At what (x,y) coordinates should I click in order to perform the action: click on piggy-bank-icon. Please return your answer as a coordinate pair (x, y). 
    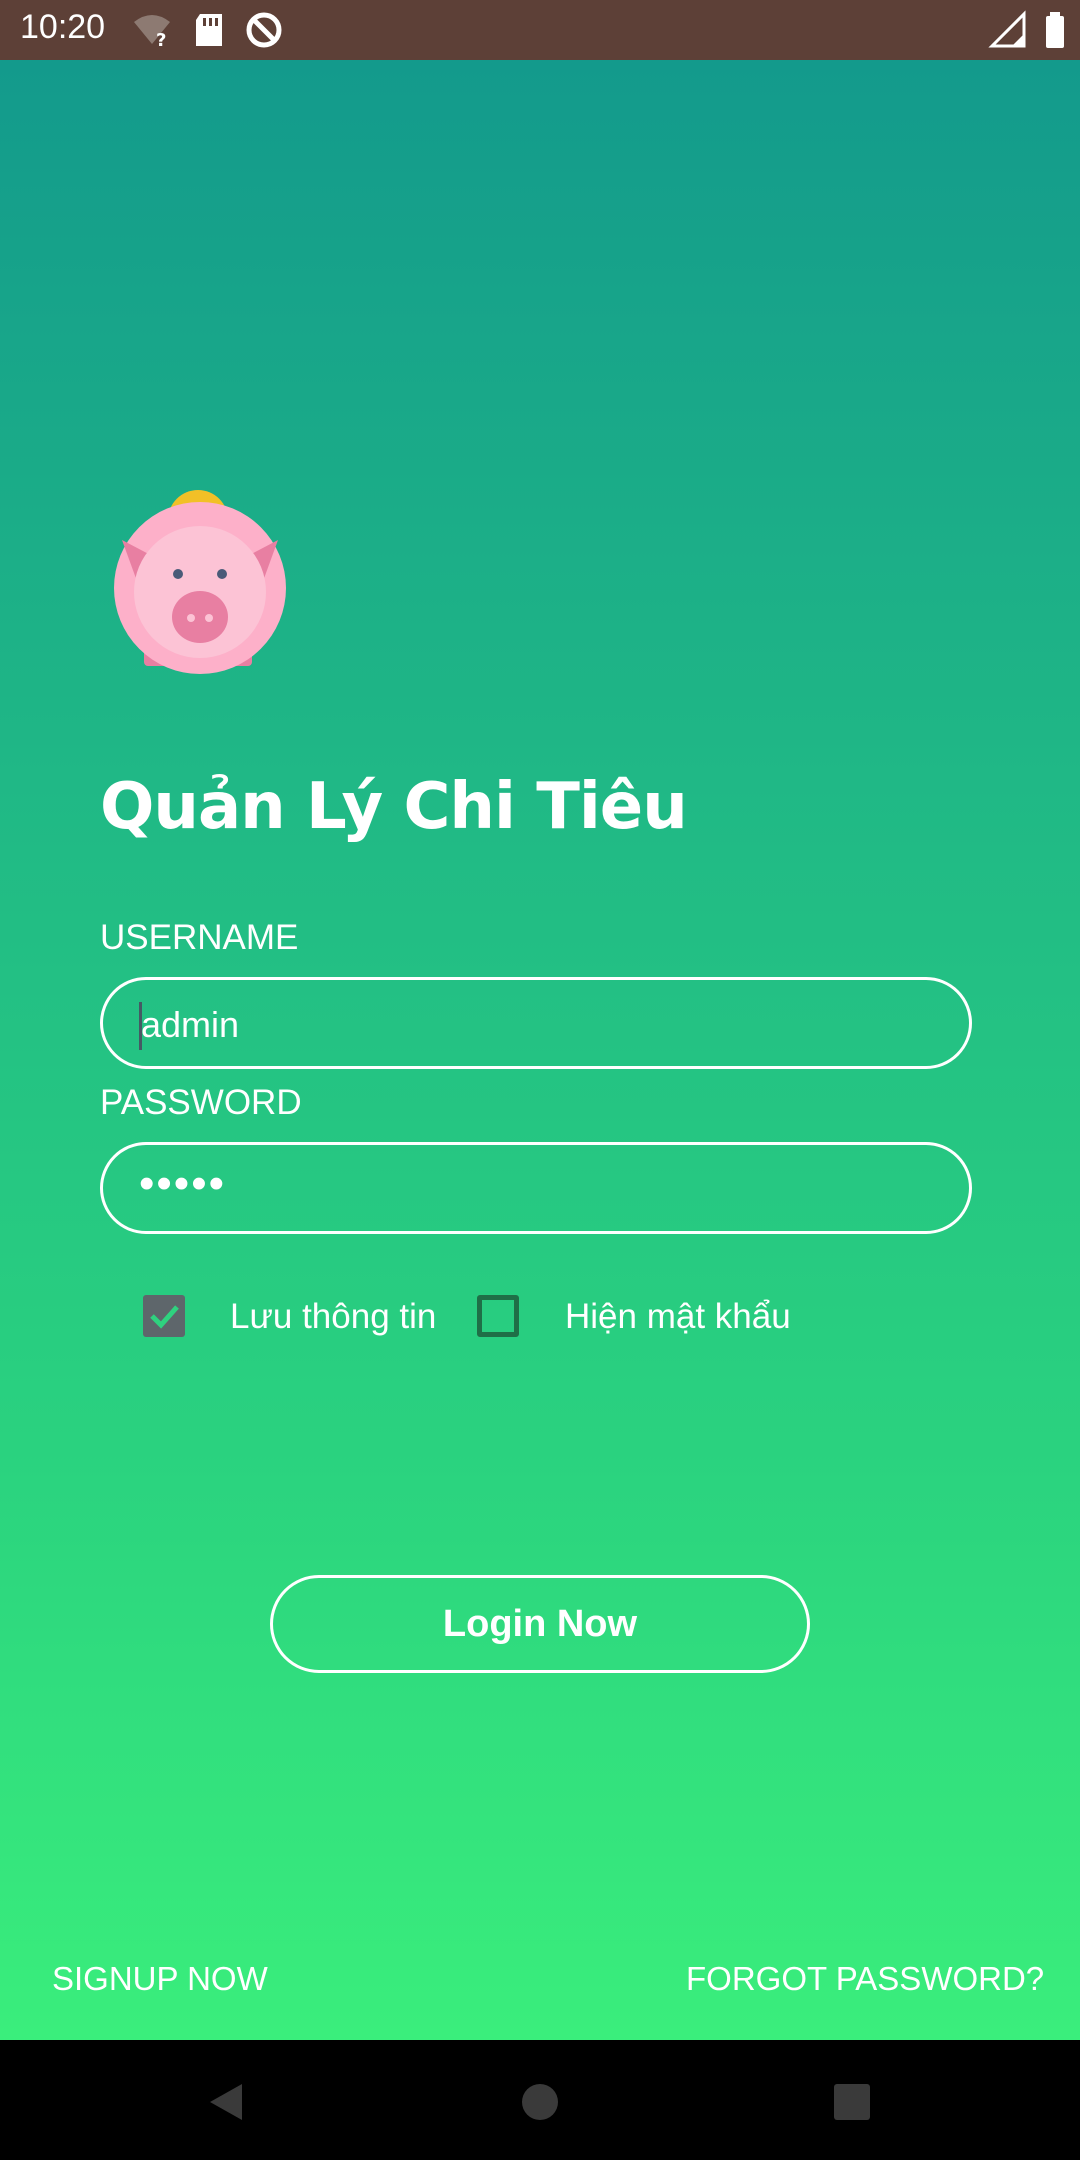
    Looking at the image, I should click on (200, 582).